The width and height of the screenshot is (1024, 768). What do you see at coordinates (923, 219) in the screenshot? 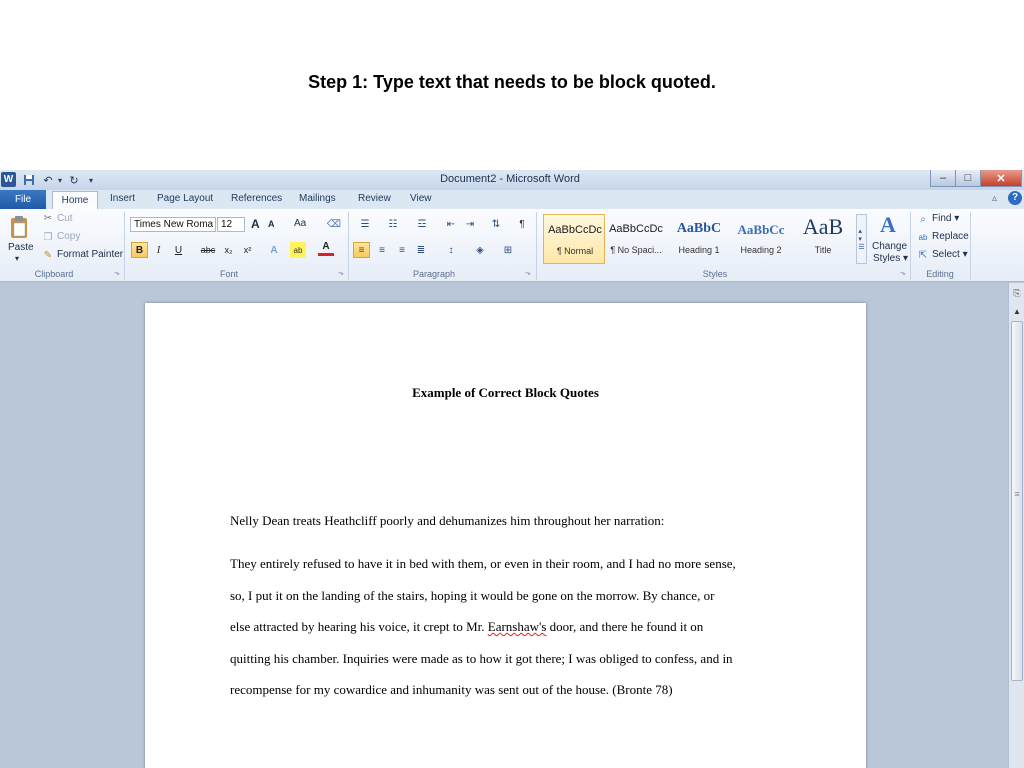
I see `find-icon: ⌕` at bounding box center [923, 219].